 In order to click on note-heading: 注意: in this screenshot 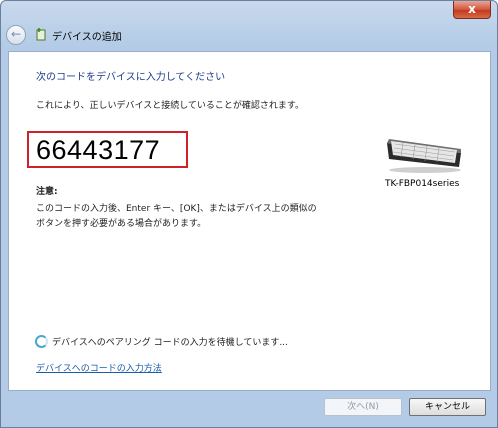, I will do `click(47, 192)`.